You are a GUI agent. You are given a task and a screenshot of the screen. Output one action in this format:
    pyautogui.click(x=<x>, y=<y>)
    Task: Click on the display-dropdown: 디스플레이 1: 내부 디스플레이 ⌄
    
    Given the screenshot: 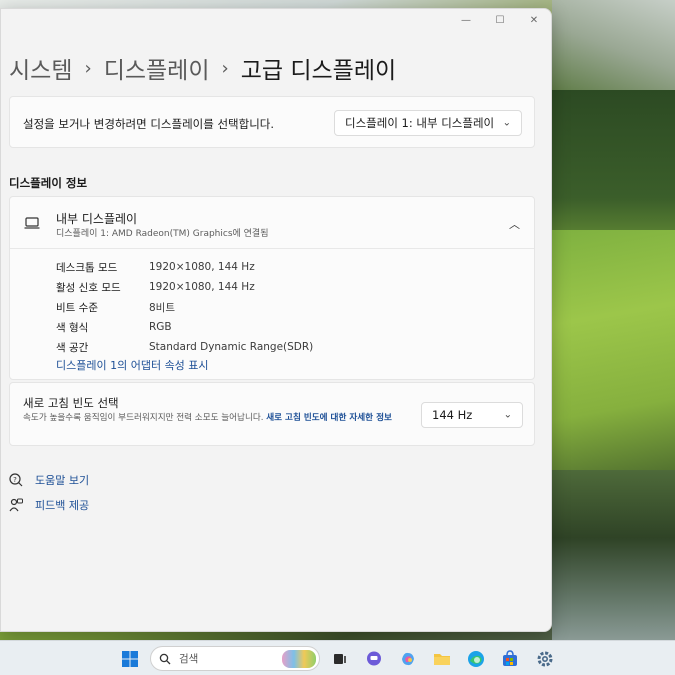 What is the action you would take?
    pyautogui.click(x=428, y=123)
    